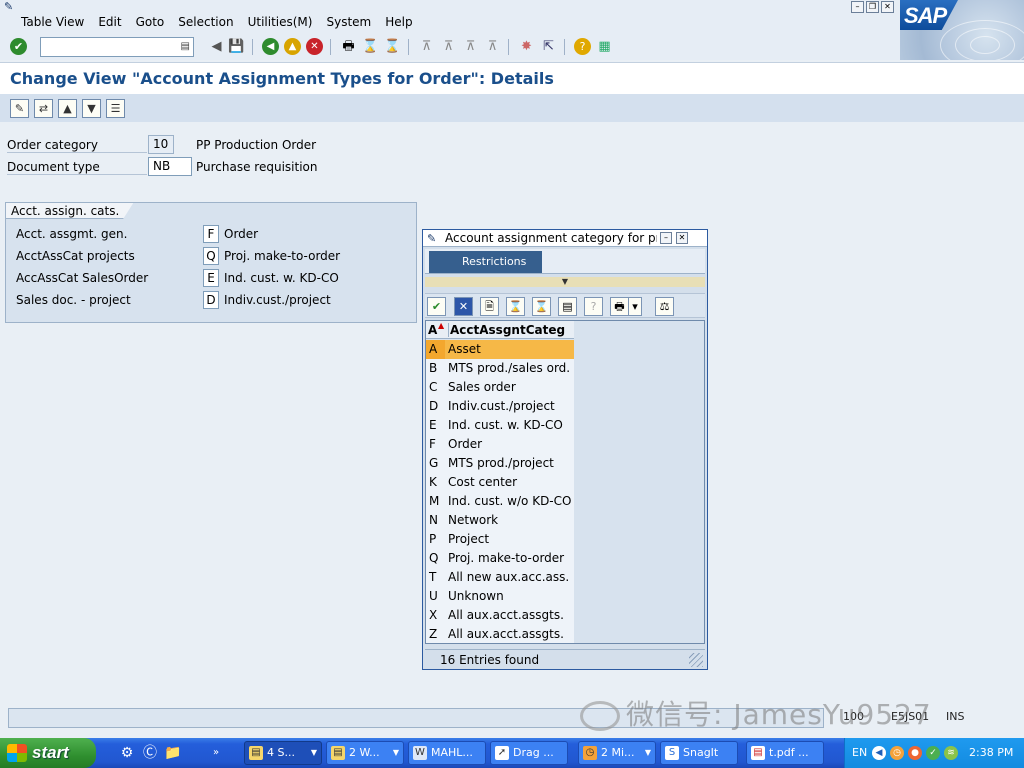 This screenshot has width=1024, height=768. Describe the element at coordinates (500, 406) in the screenshot. I see `list-item: D Indiv.cust./project` at that location.